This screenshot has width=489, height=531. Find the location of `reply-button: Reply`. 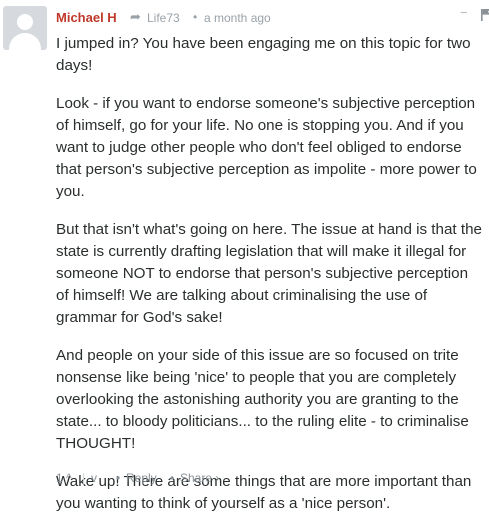

reply-button: Reply is located at coordinates (141, 478).